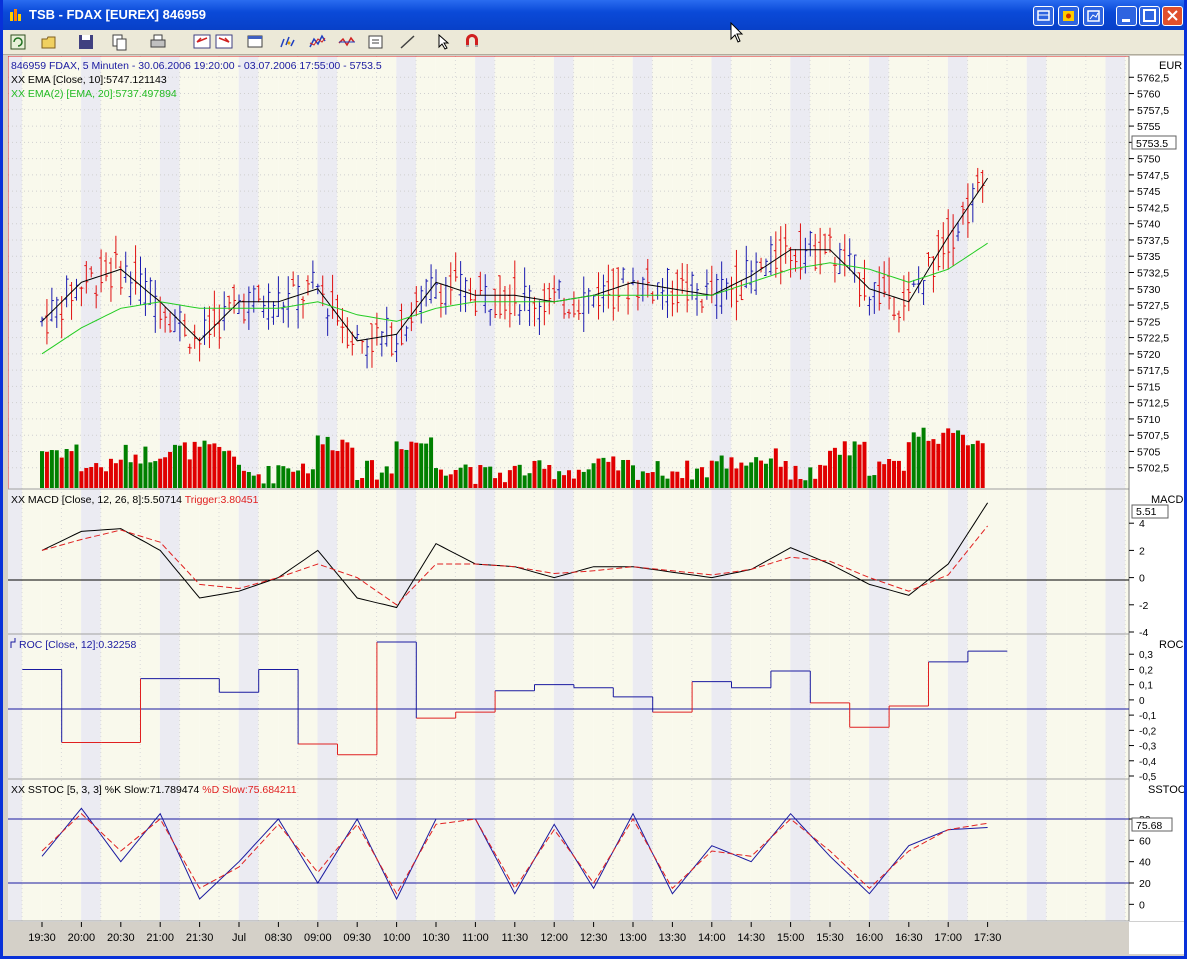  I want to click on time-tick-label: 15:30, so click(830, 938).